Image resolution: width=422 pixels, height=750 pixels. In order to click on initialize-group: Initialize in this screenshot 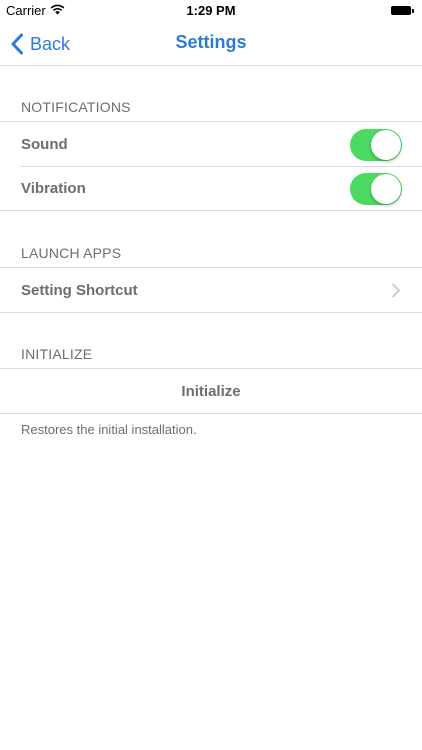, I will do `click(211, 391)`.